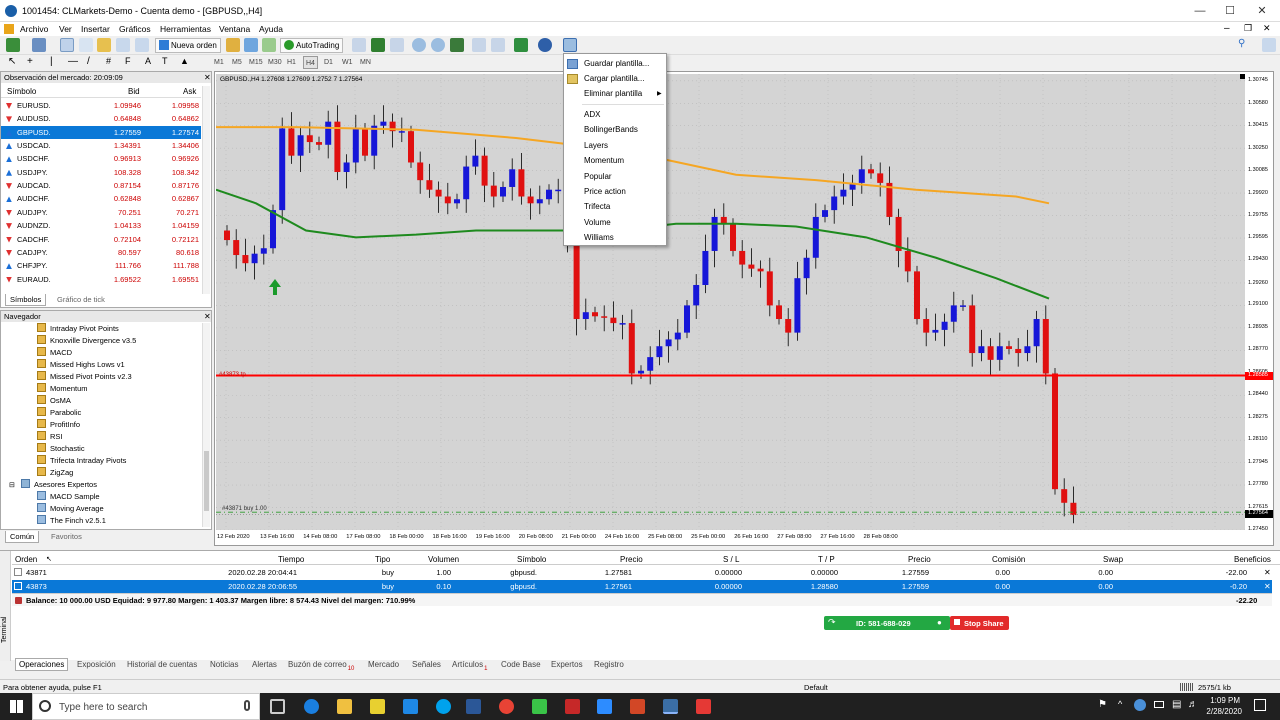 The width and height of the screenshot is (1280, 720). I want to click on navigator-expert-item: The Finch v2.5.1, so click(71, 521).